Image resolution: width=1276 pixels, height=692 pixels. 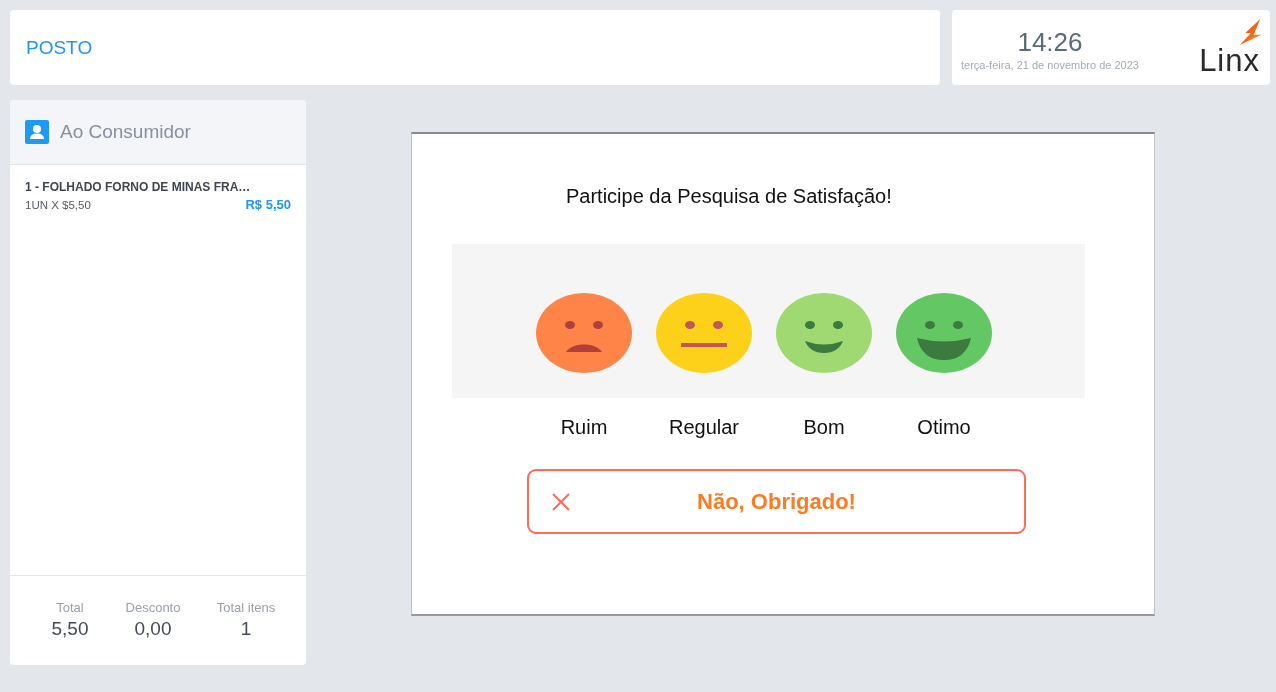 I want to click on total-label: Desconto, so click(x=153, y=607).